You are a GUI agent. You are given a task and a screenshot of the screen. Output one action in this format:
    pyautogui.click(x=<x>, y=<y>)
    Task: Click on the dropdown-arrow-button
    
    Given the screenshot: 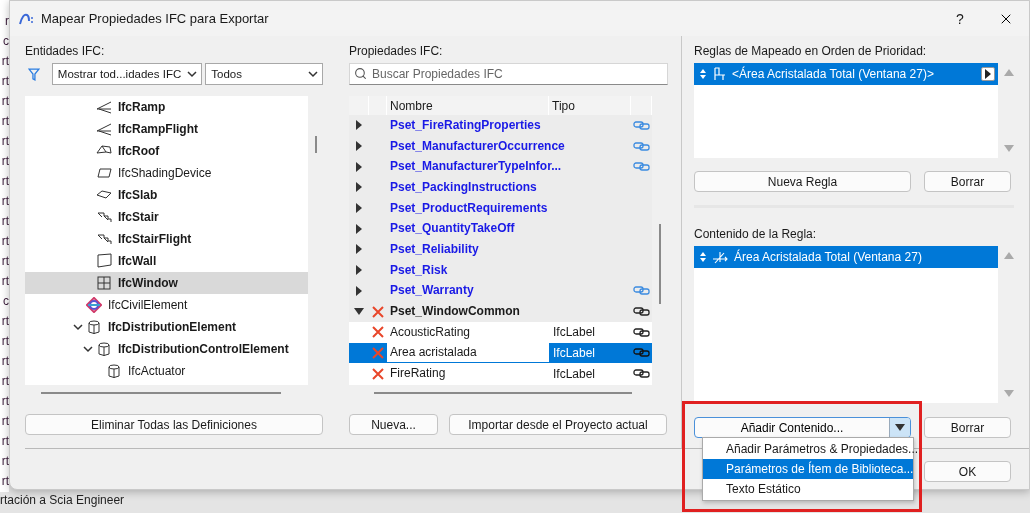 What is the action you would take?
    pyautogui.click(x=900, y=427)
    